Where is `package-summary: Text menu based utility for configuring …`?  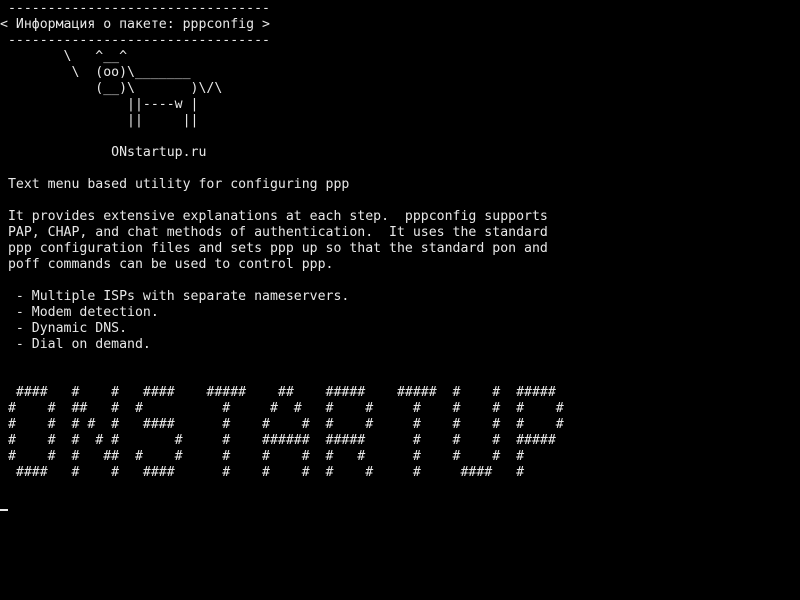 package-summary: Text menu based utility for configuring … is located at coordinates (175, 184).